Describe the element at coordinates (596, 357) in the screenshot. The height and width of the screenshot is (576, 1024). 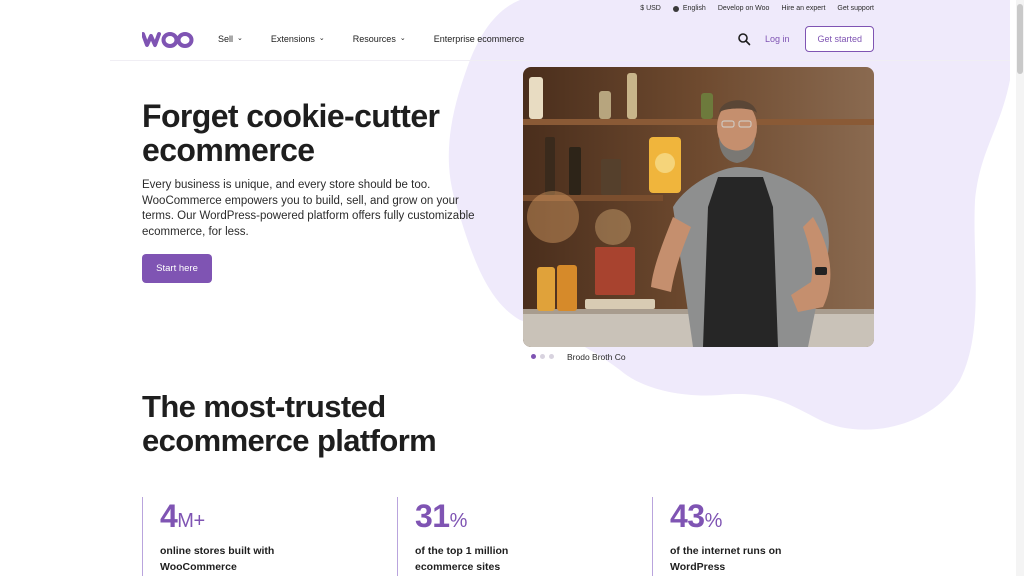
I see `hero-image-caption: Brodo Broth Co` at that location.